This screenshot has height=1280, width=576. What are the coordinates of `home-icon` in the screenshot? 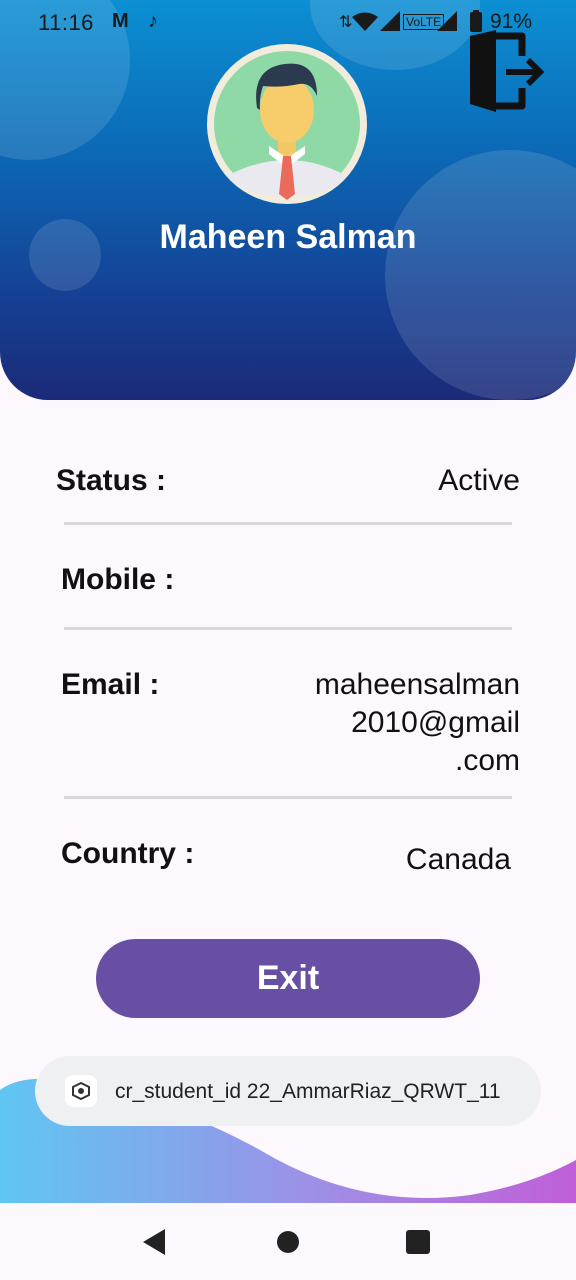 It's located at (288, 1242).